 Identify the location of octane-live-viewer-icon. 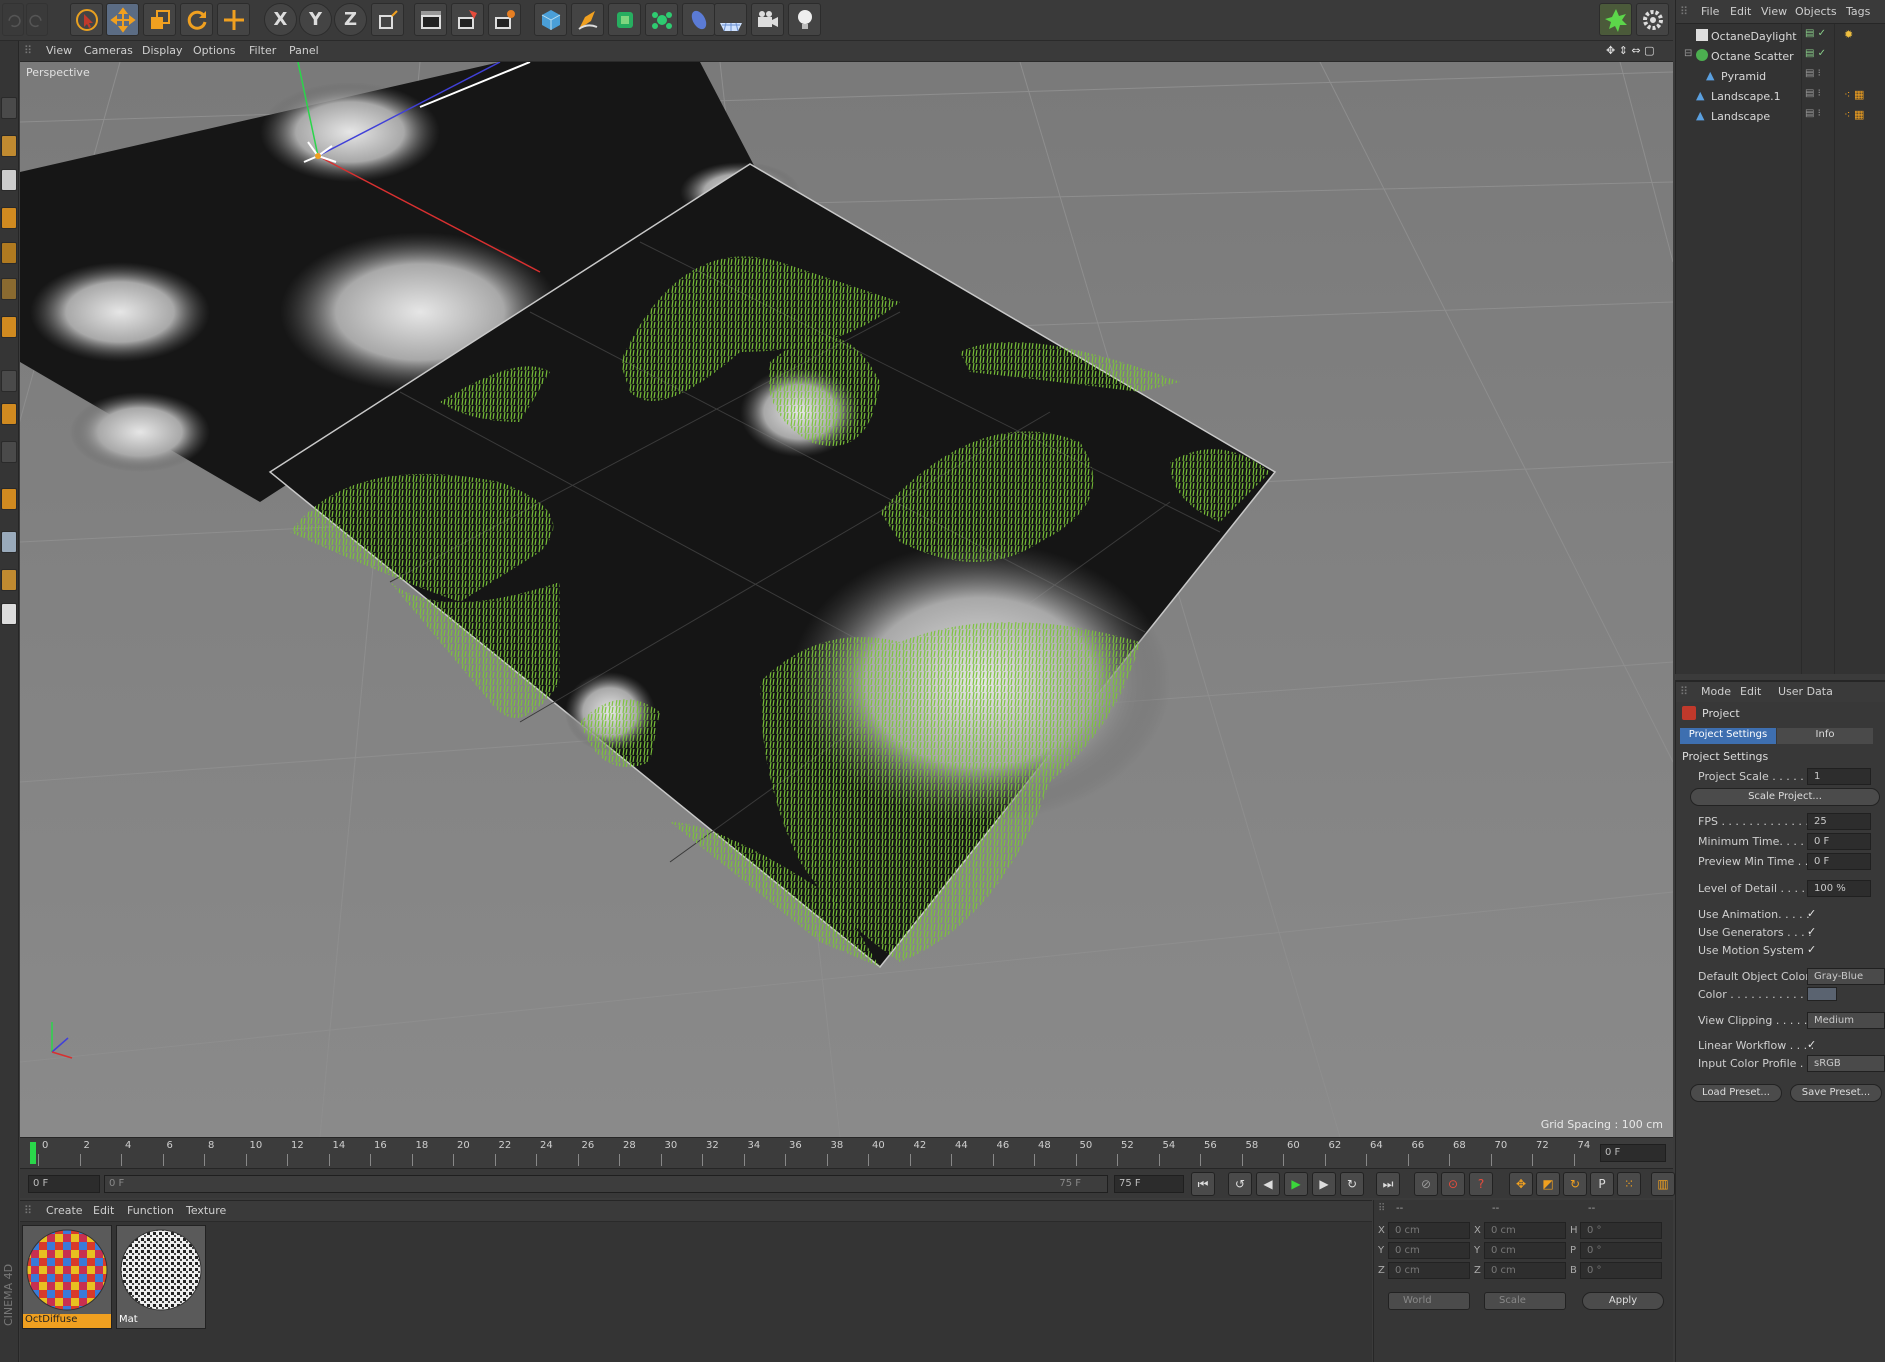
(1615, 19).